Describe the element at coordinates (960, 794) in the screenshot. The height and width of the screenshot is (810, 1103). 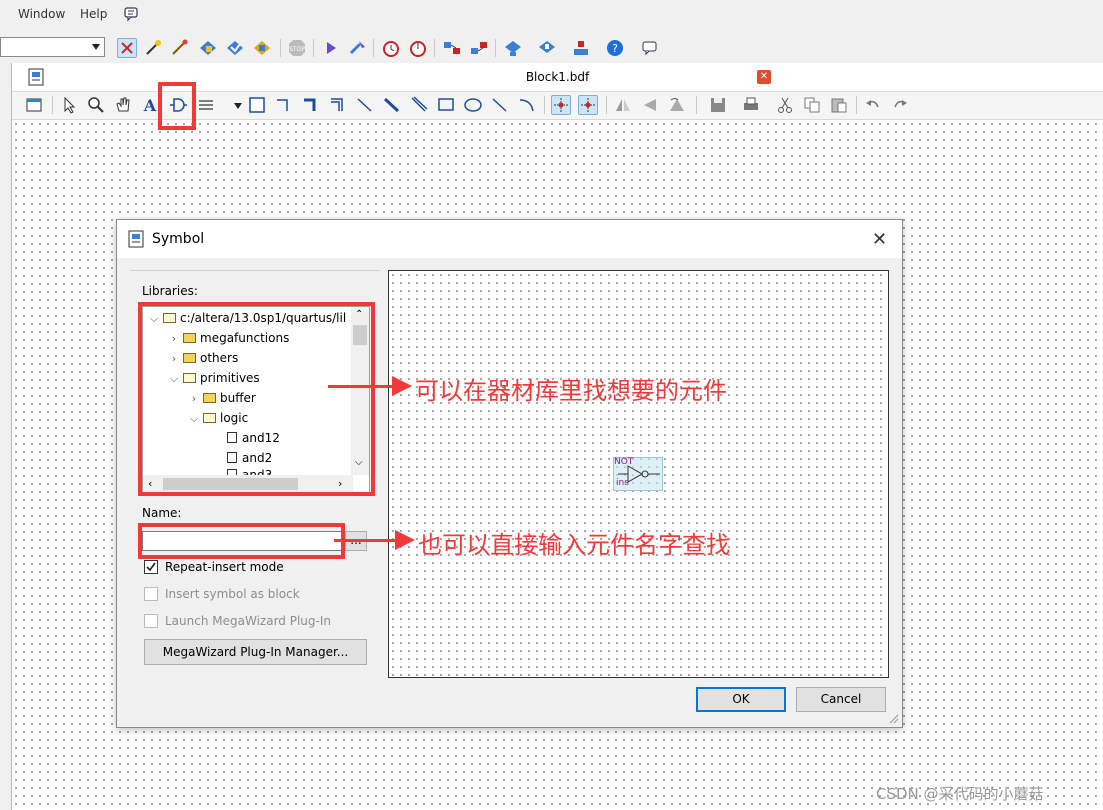
I see `watermark: CSDN @采代码的小蘑菇` at that location.